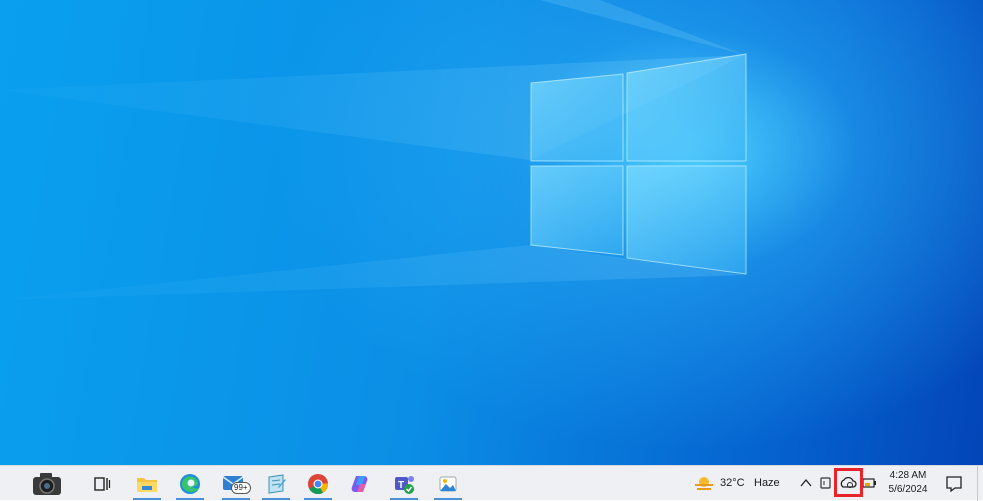  I want to click on photos-icon, so click(448, 483).